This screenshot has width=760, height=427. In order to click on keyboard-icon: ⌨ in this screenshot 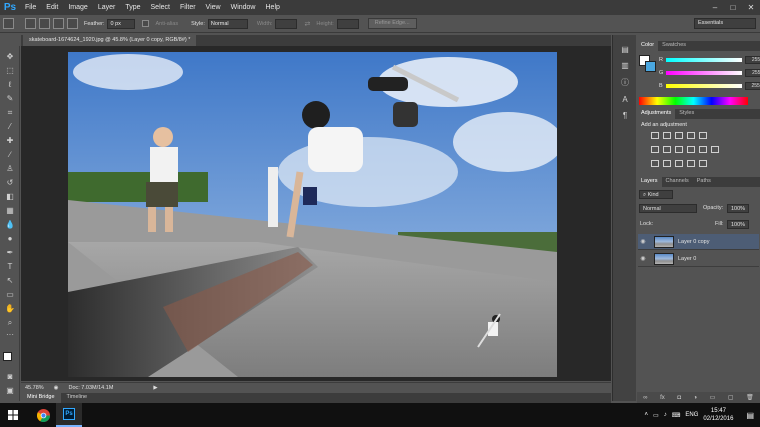, I will do `click(676, 415)`.